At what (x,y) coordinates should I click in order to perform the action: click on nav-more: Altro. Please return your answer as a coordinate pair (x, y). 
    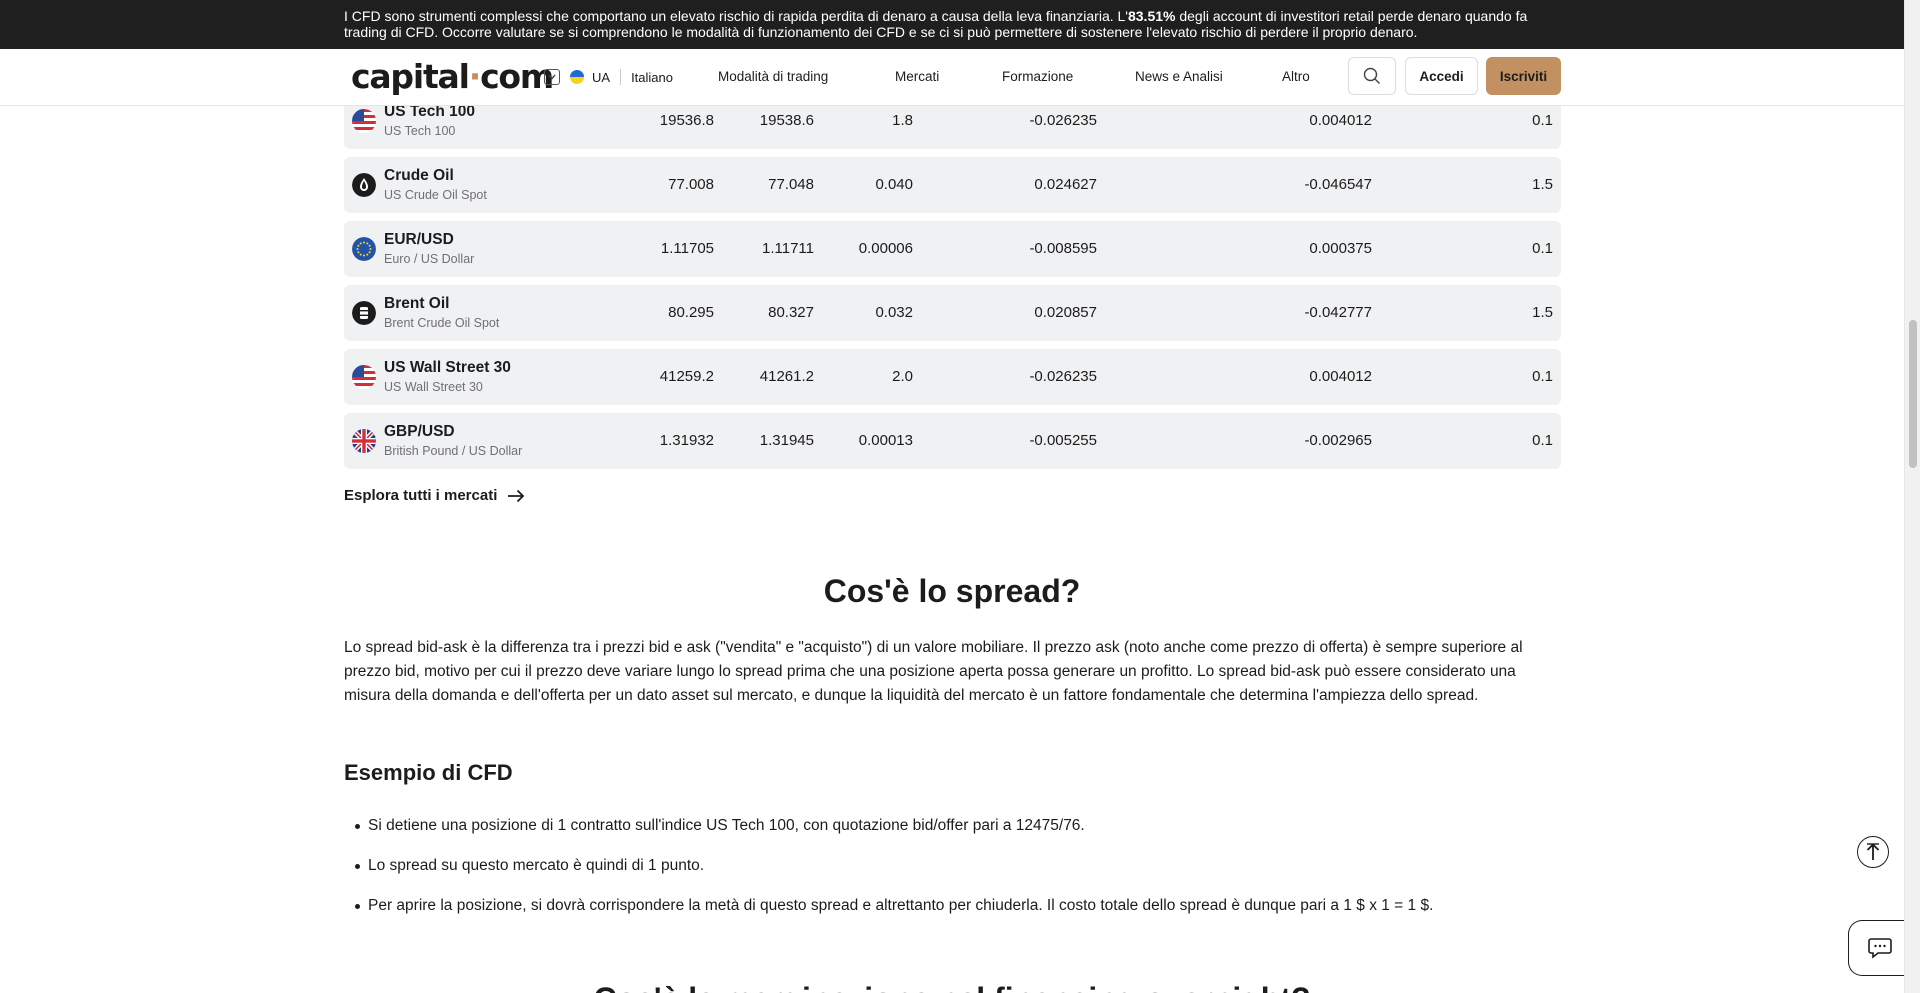
    Looking at the image, I should click on (1296, 76).